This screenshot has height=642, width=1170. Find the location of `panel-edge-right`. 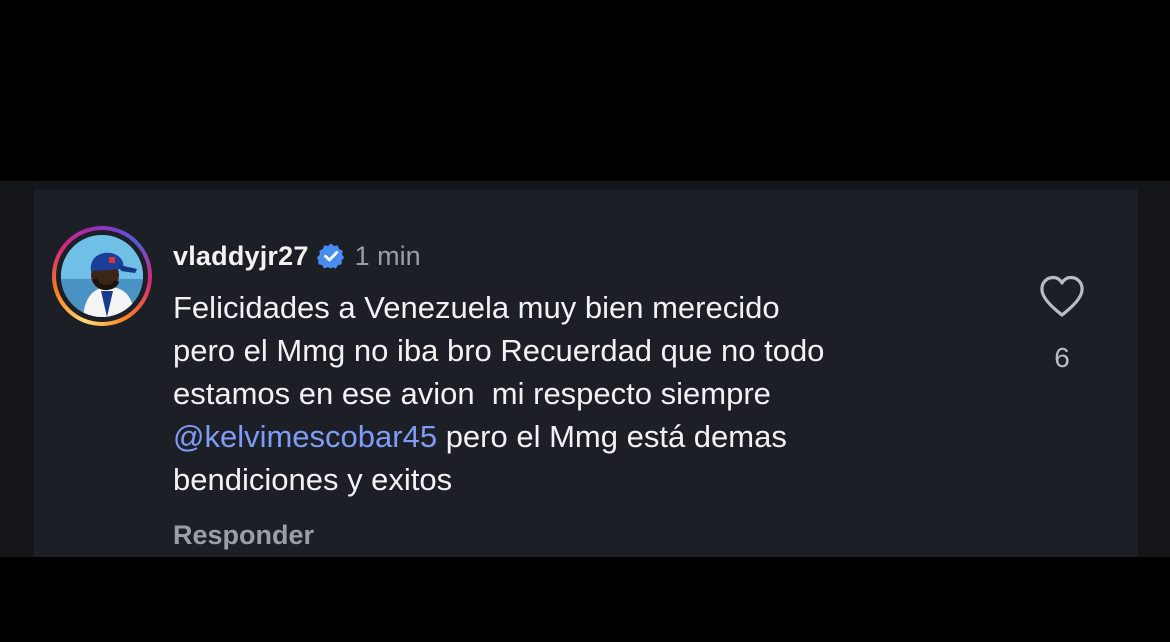

panel-edge-right is located at coordinates (1154, 369).